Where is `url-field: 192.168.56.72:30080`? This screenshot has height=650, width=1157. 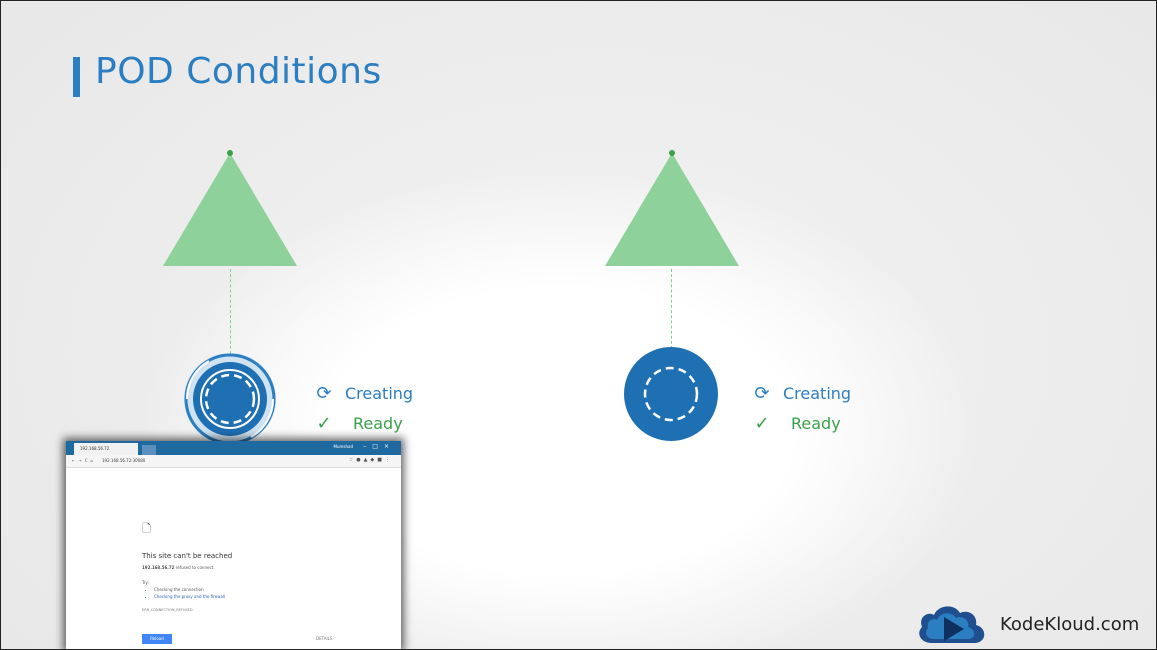 url-field: 192.168.56.72:30080 is located at coordinates (123, 460).